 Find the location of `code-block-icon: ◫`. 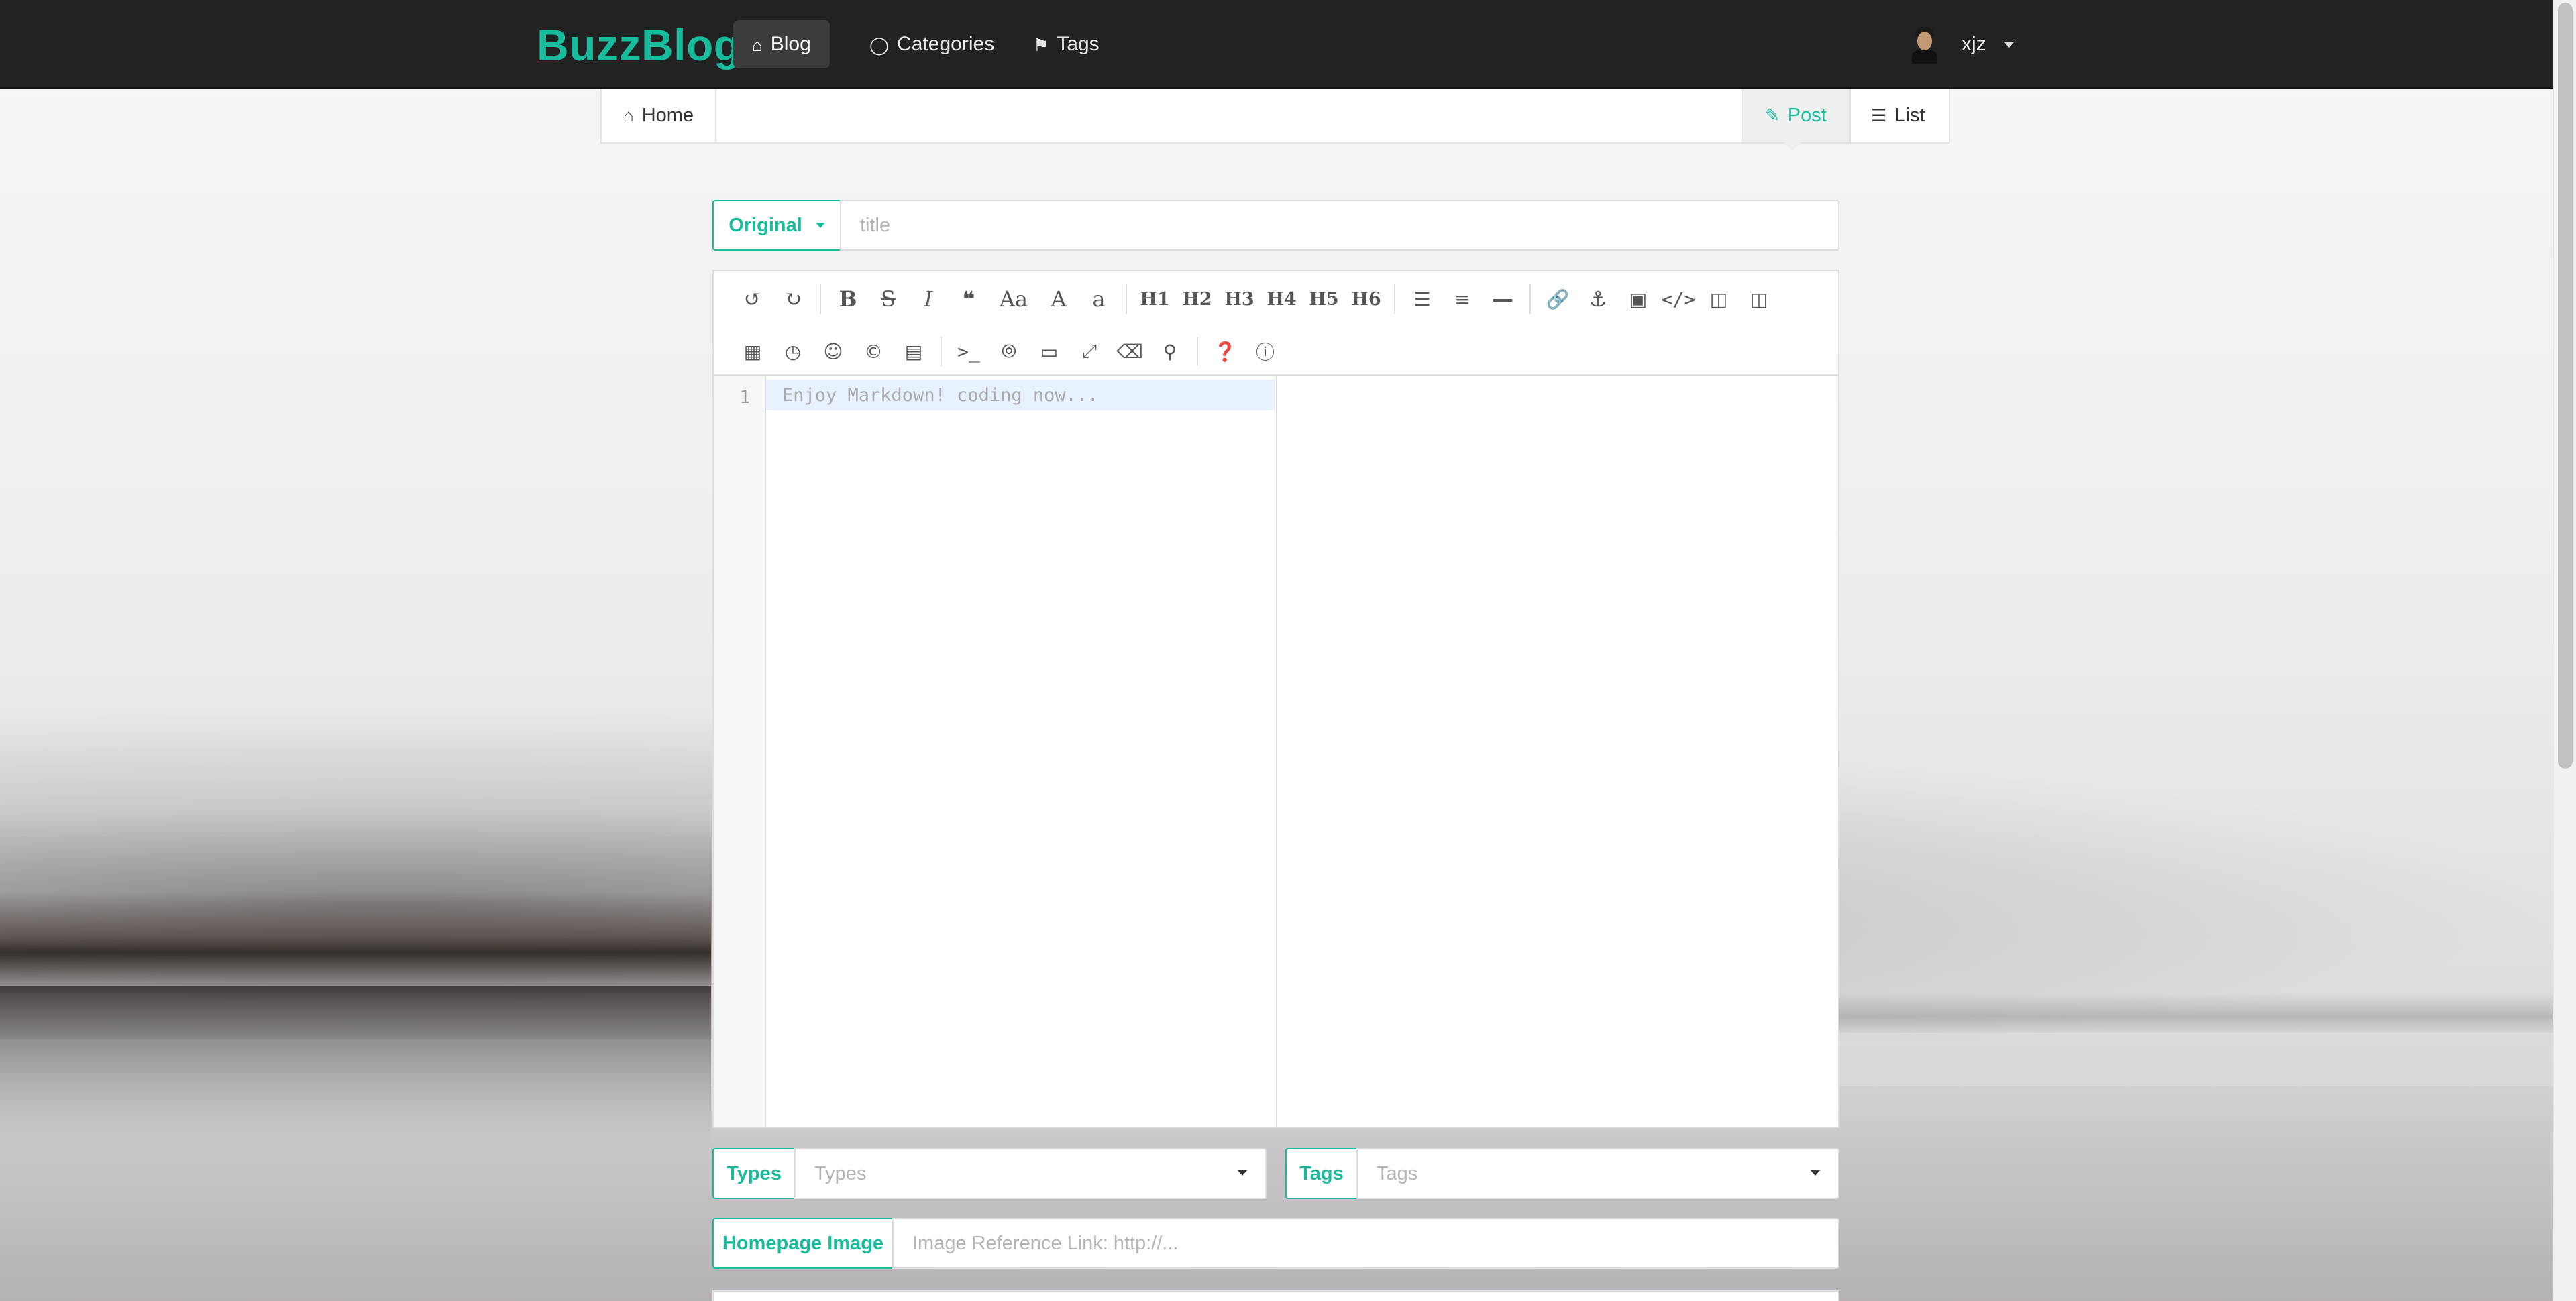

code-block-icon: ◫ is located at coordinates (1759, 299).